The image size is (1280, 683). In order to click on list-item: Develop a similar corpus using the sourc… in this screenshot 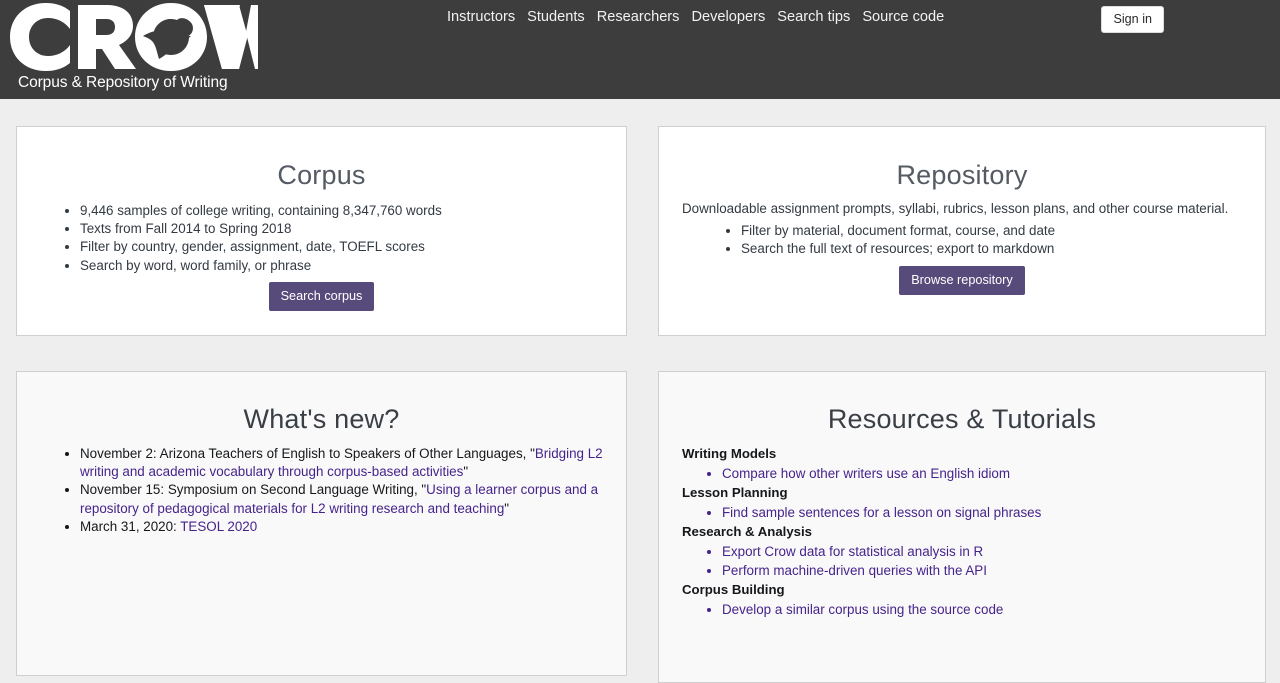, I will do `click(986, 609)`.